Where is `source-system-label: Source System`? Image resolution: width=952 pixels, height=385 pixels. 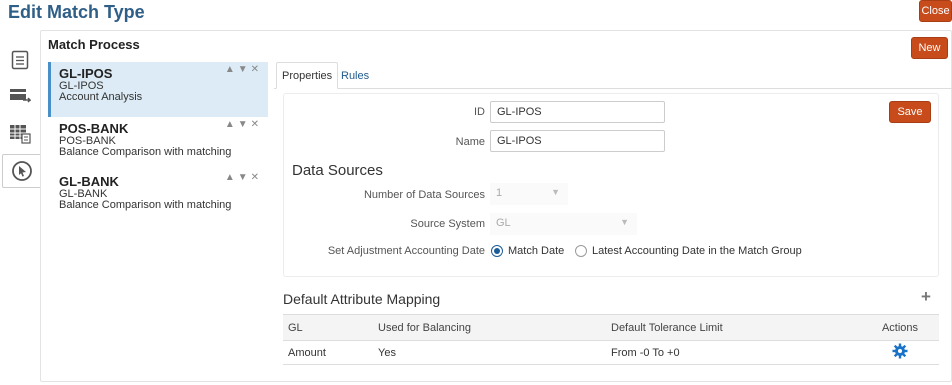
source-system-label: Source System is located at coordinates (447, 224).